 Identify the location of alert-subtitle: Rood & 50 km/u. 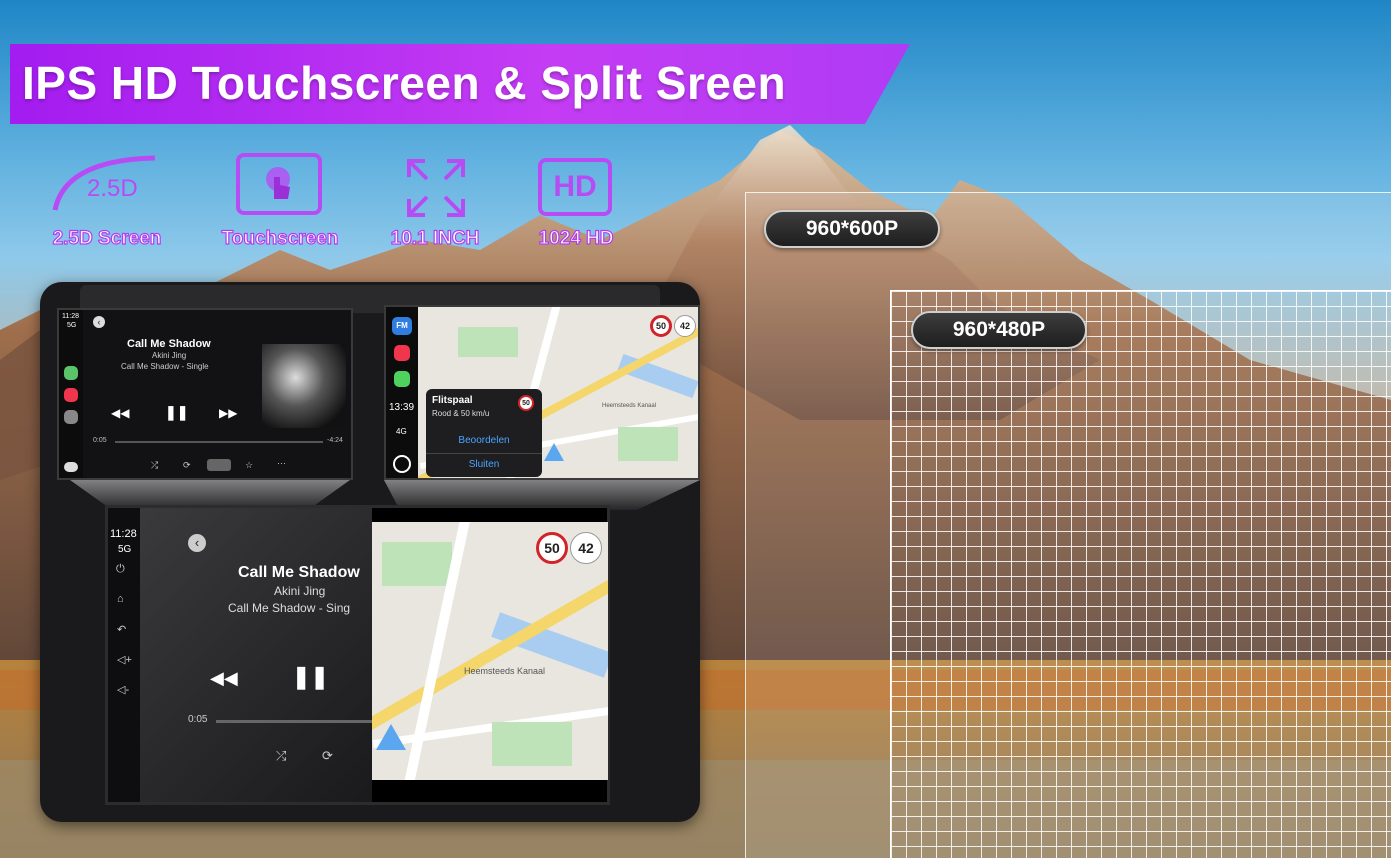
(461, 413).